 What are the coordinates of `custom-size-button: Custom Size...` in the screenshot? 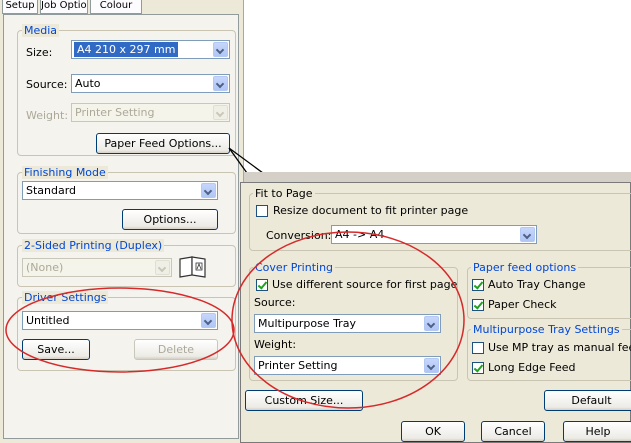 It's located at (304, 400).